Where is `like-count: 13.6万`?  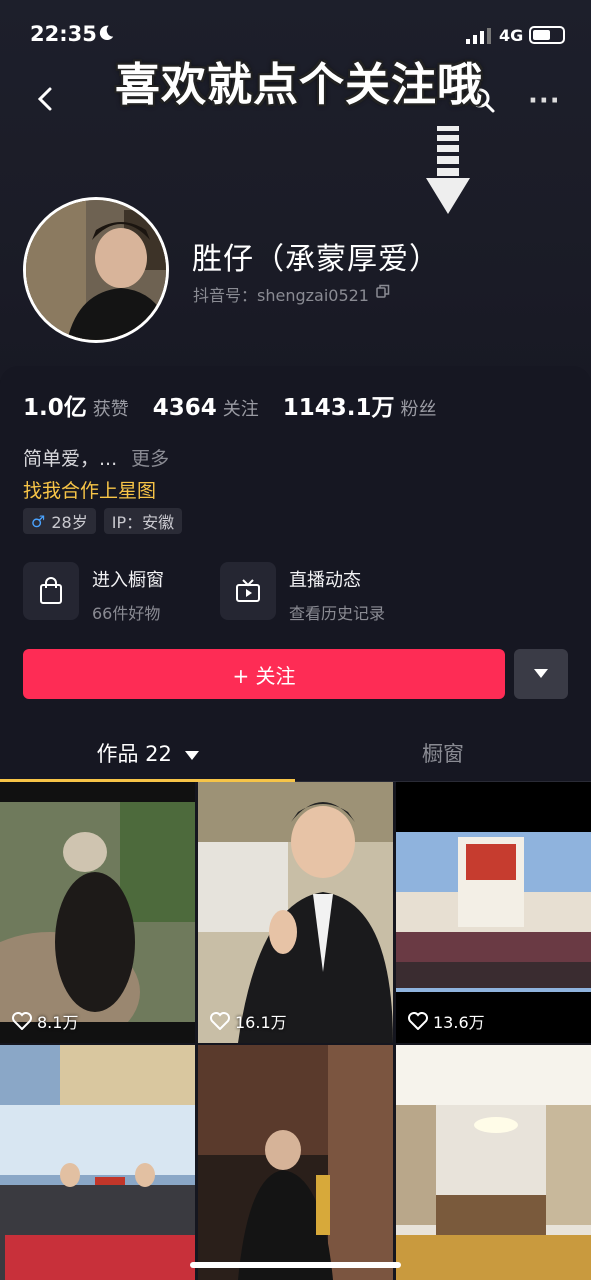
like-count: 13.6万 is located at coordinates (446, 1021).